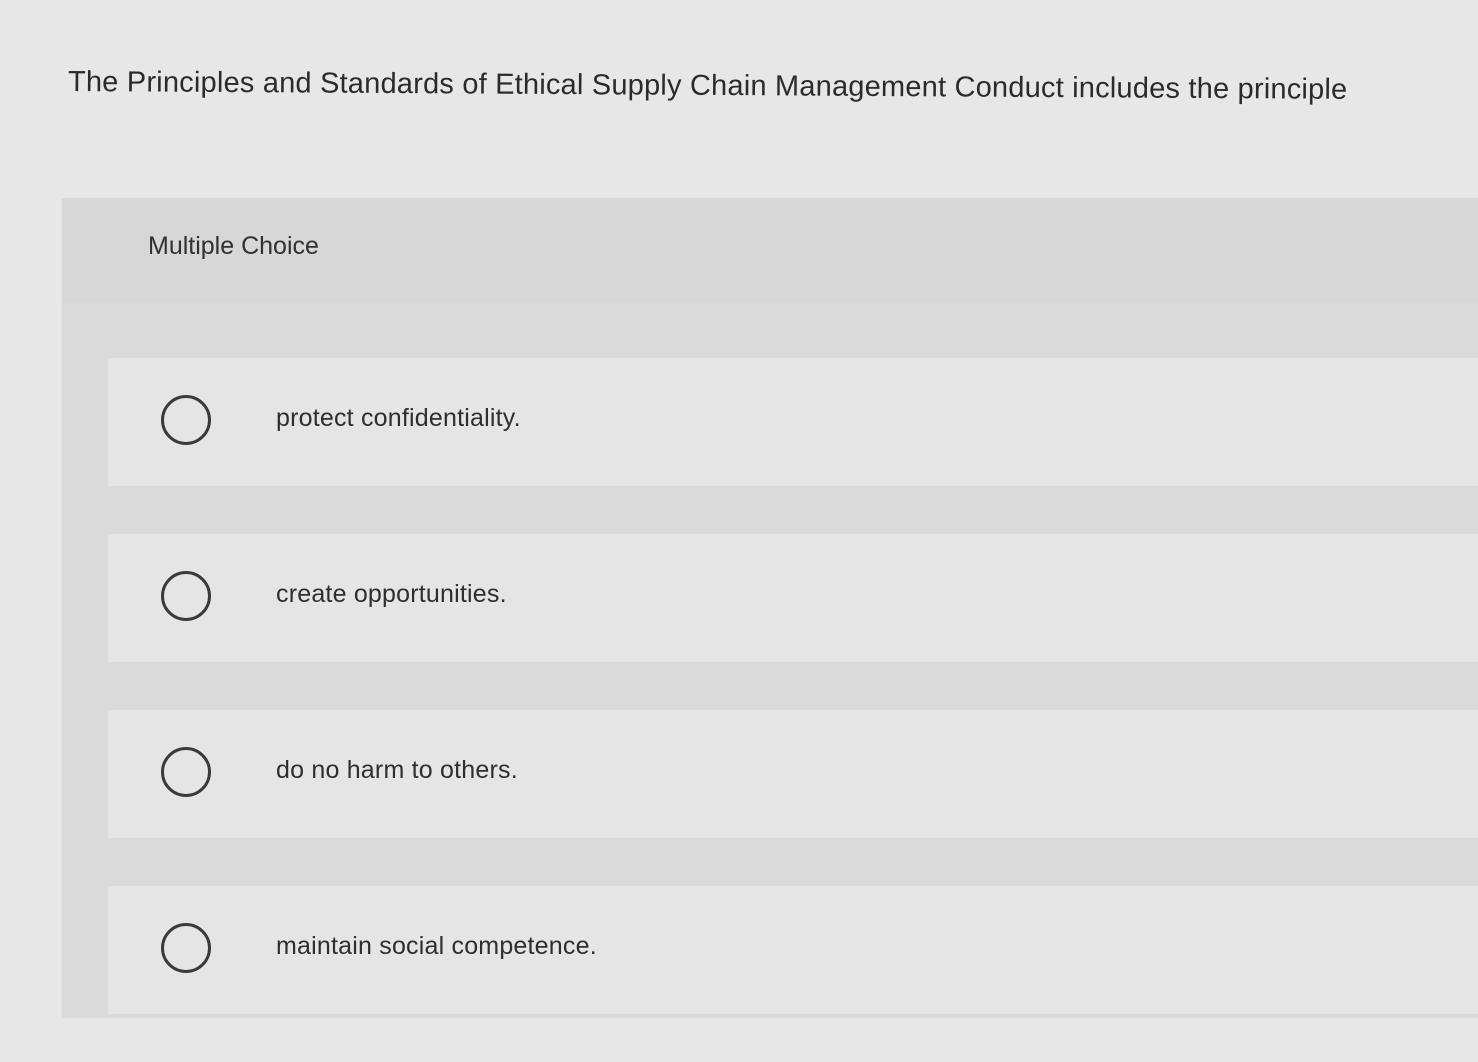 This screenshot has height=1062, width=1478. Describe the element at coordinates (770, 250) in the screenshot. I see `panel-header: Multiple Choice` at that location.